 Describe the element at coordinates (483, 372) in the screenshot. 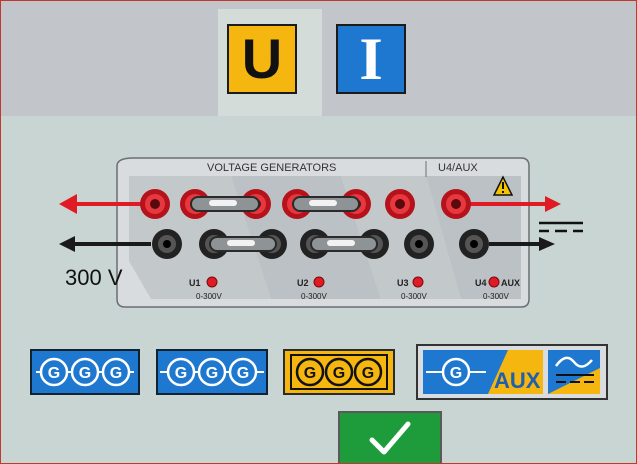

I see `generator-aux-button: G AUX` at that location.